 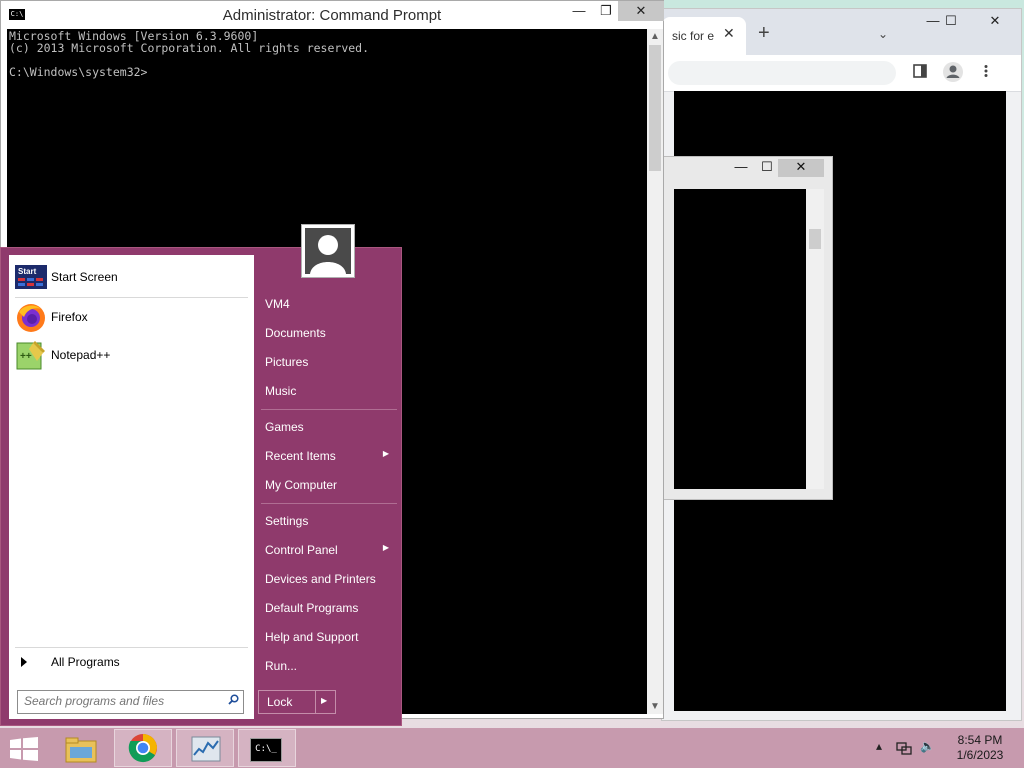 I want to click on start-link-default-programs: Default Programs, so click(x=329, y=612).